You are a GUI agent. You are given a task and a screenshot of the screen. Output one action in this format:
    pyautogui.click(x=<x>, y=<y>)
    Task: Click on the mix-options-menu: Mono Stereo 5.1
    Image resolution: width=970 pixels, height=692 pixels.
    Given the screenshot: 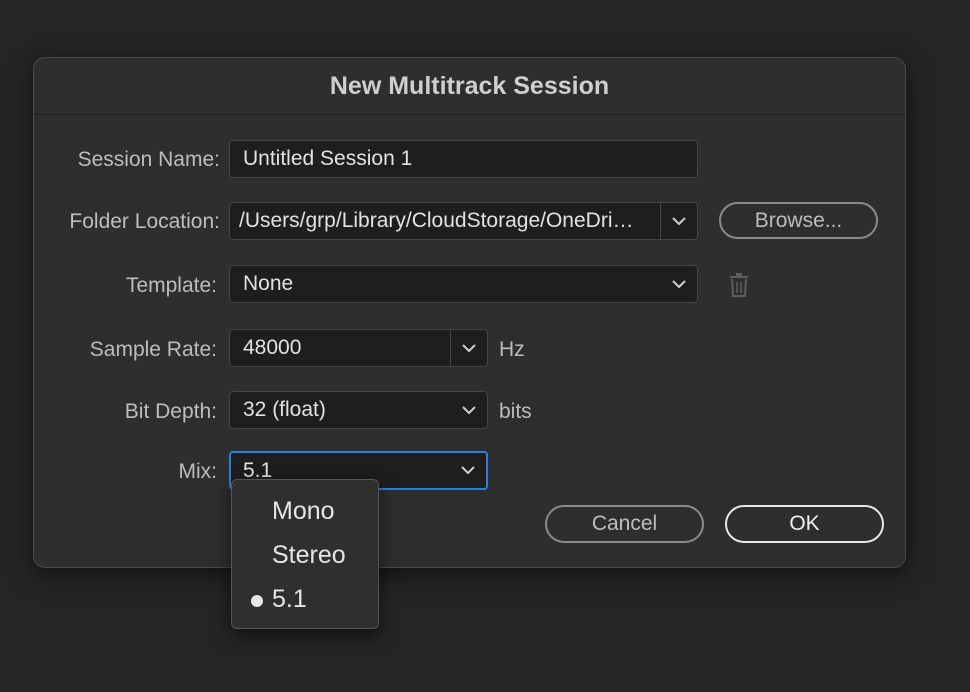 What is the action you would take?
    pyautogui.click(x=305, y=554)
    